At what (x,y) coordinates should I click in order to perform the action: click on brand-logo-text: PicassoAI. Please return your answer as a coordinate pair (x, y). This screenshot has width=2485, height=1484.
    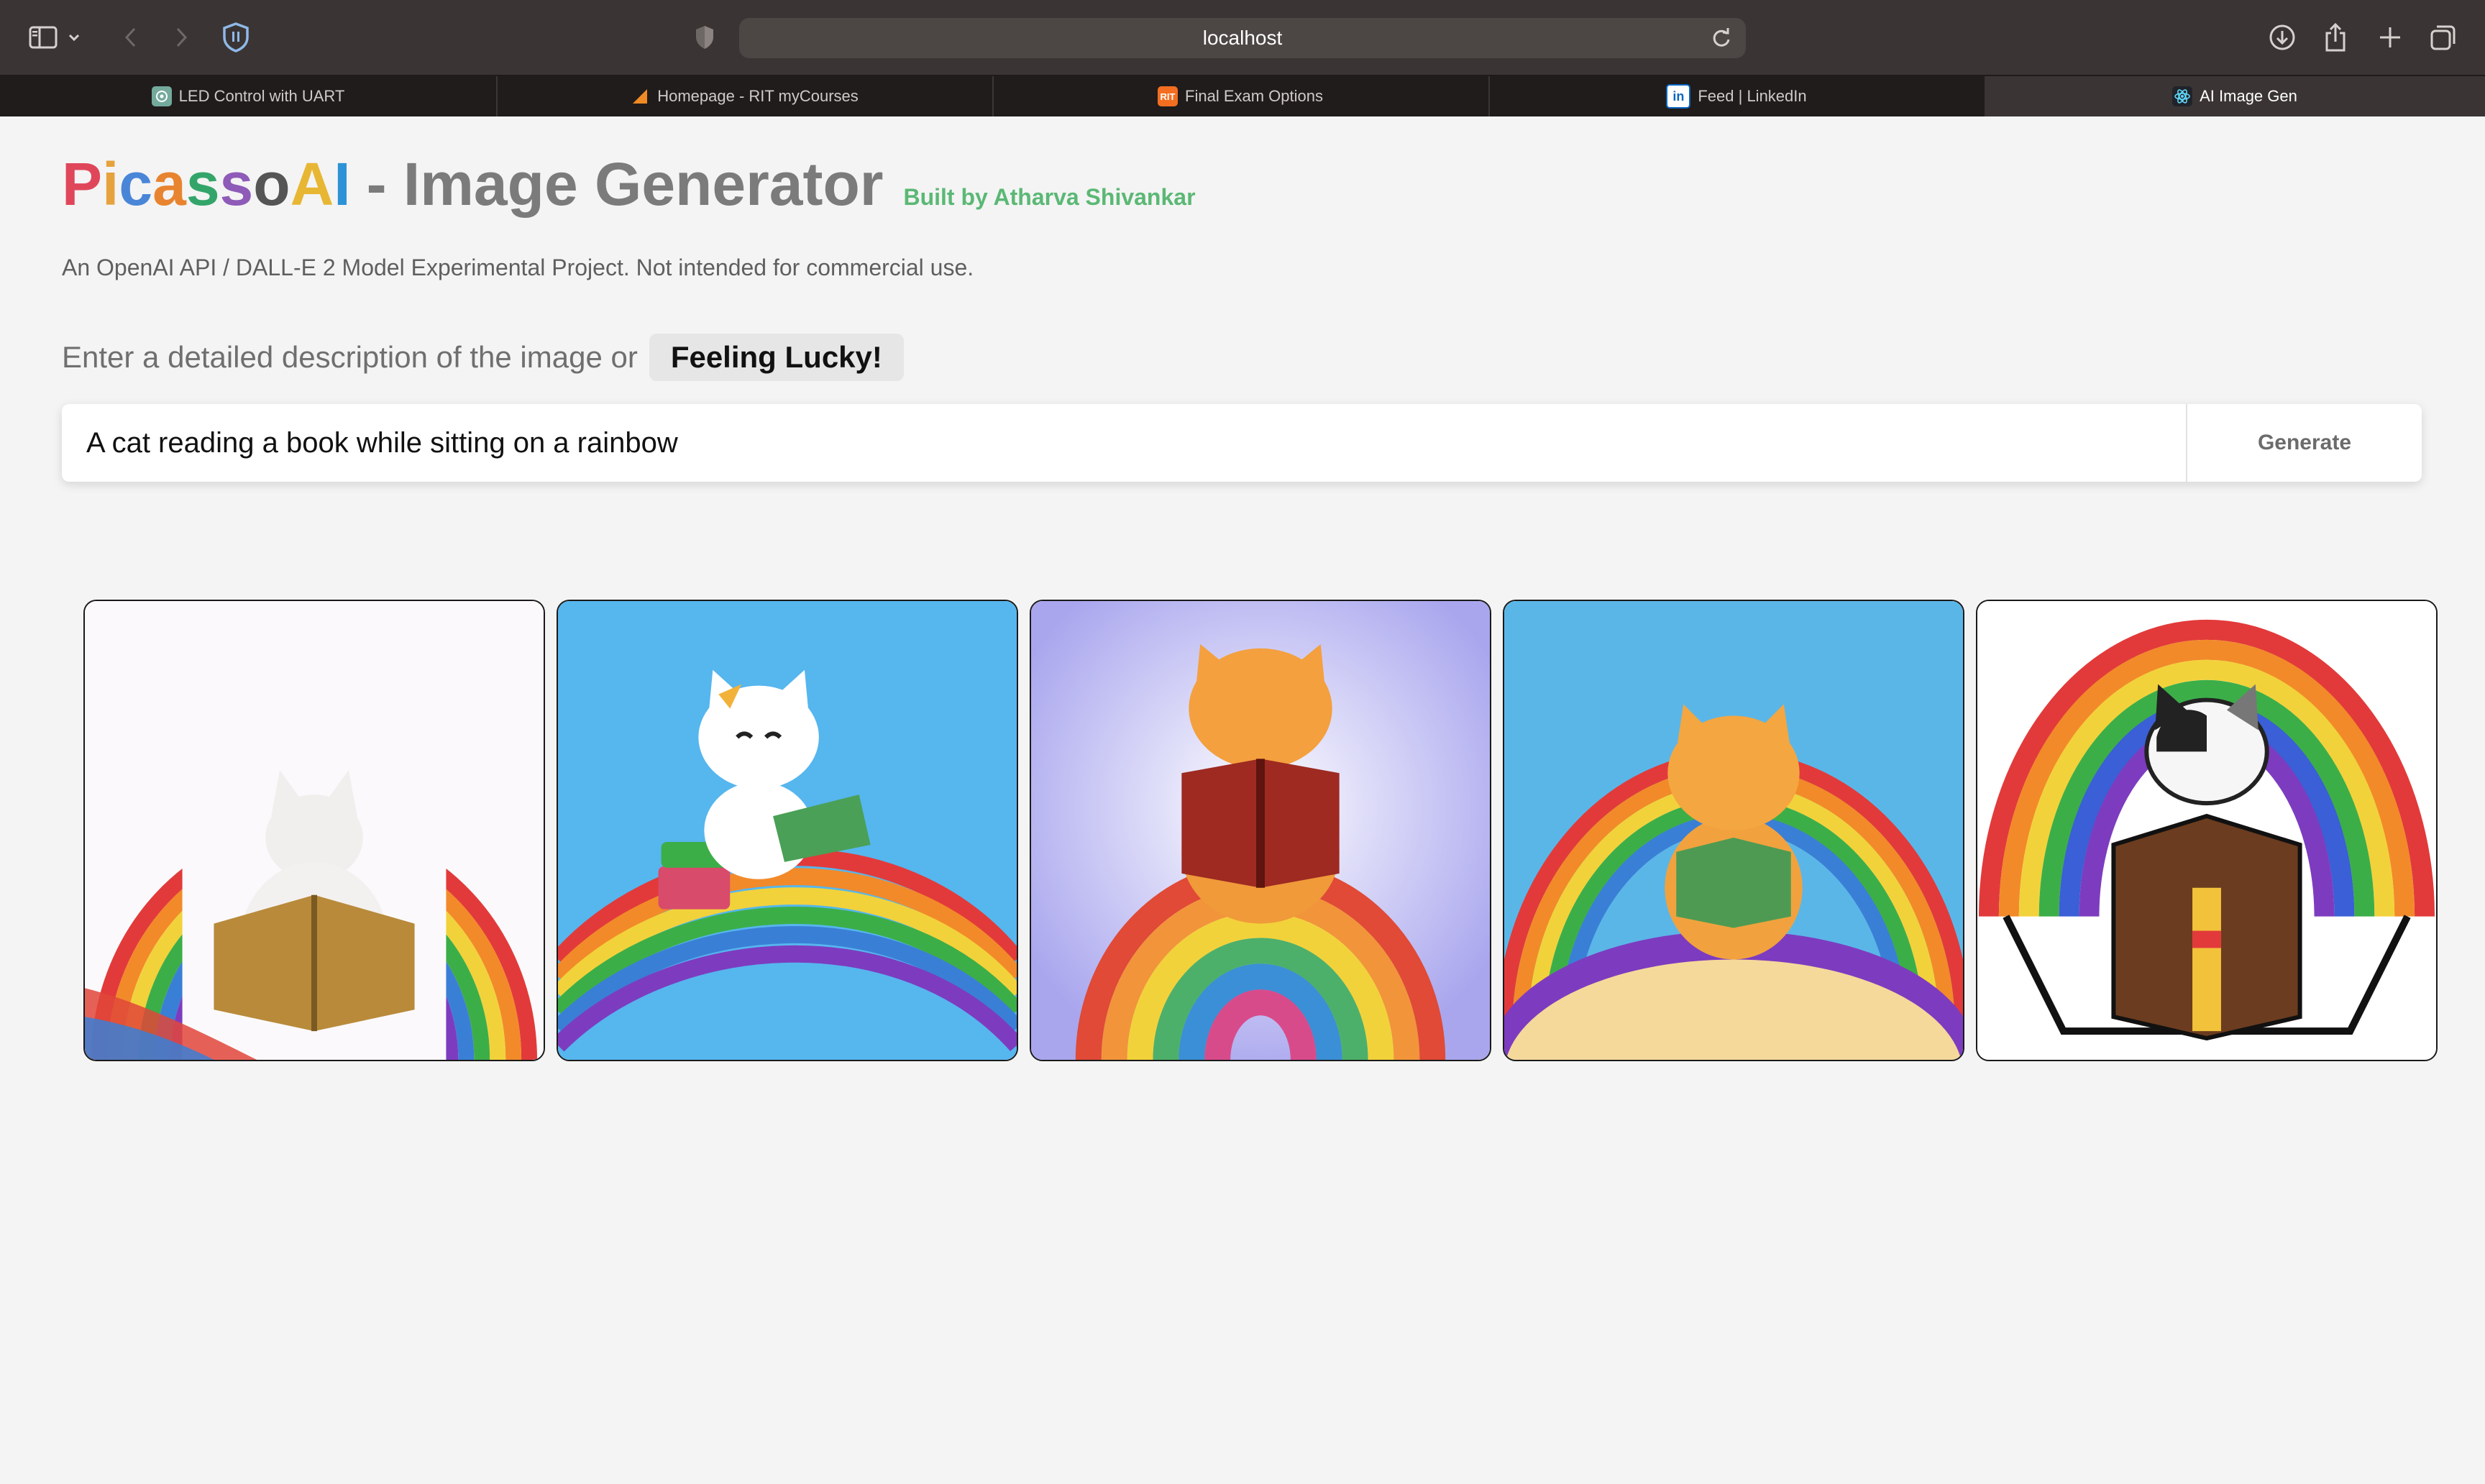
    Looking at the image, I should click on (206, 184).